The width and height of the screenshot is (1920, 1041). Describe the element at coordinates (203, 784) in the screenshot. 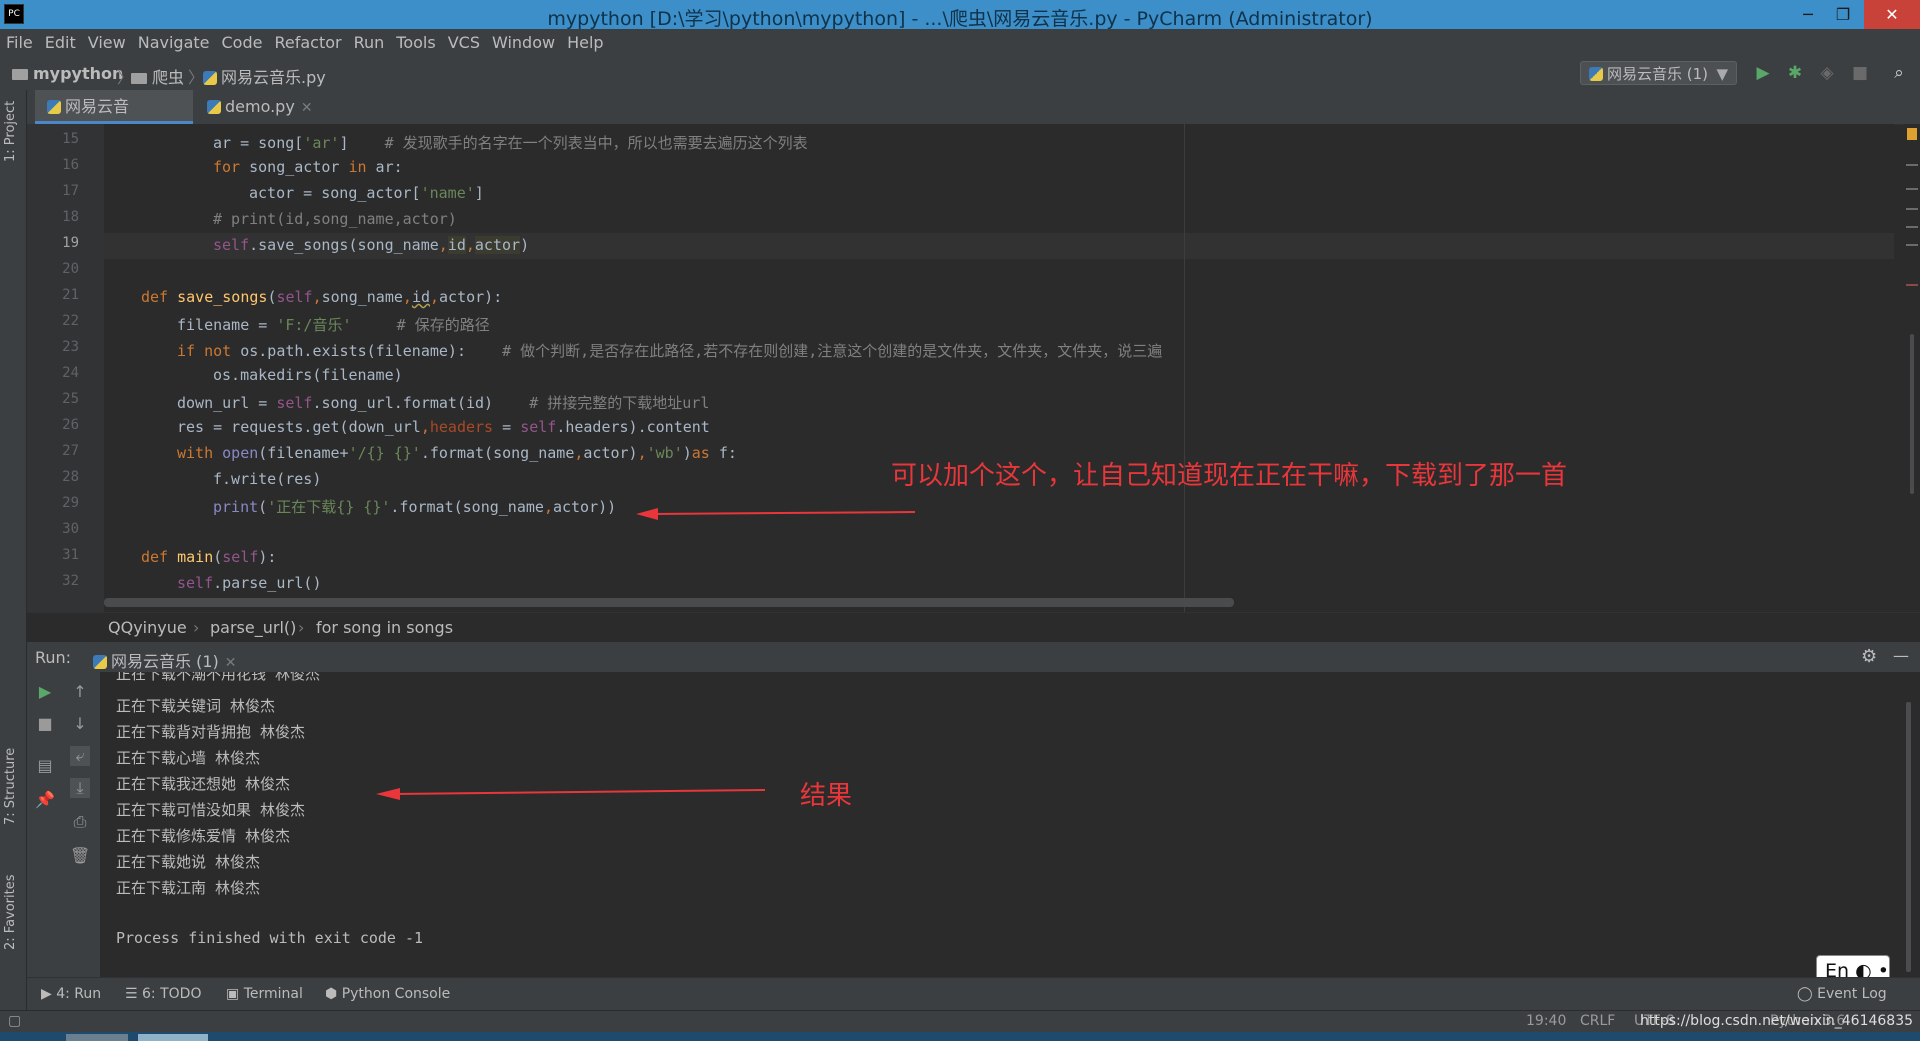

I see `console-line: 正在下载我还想她 林俊杰` at that location.